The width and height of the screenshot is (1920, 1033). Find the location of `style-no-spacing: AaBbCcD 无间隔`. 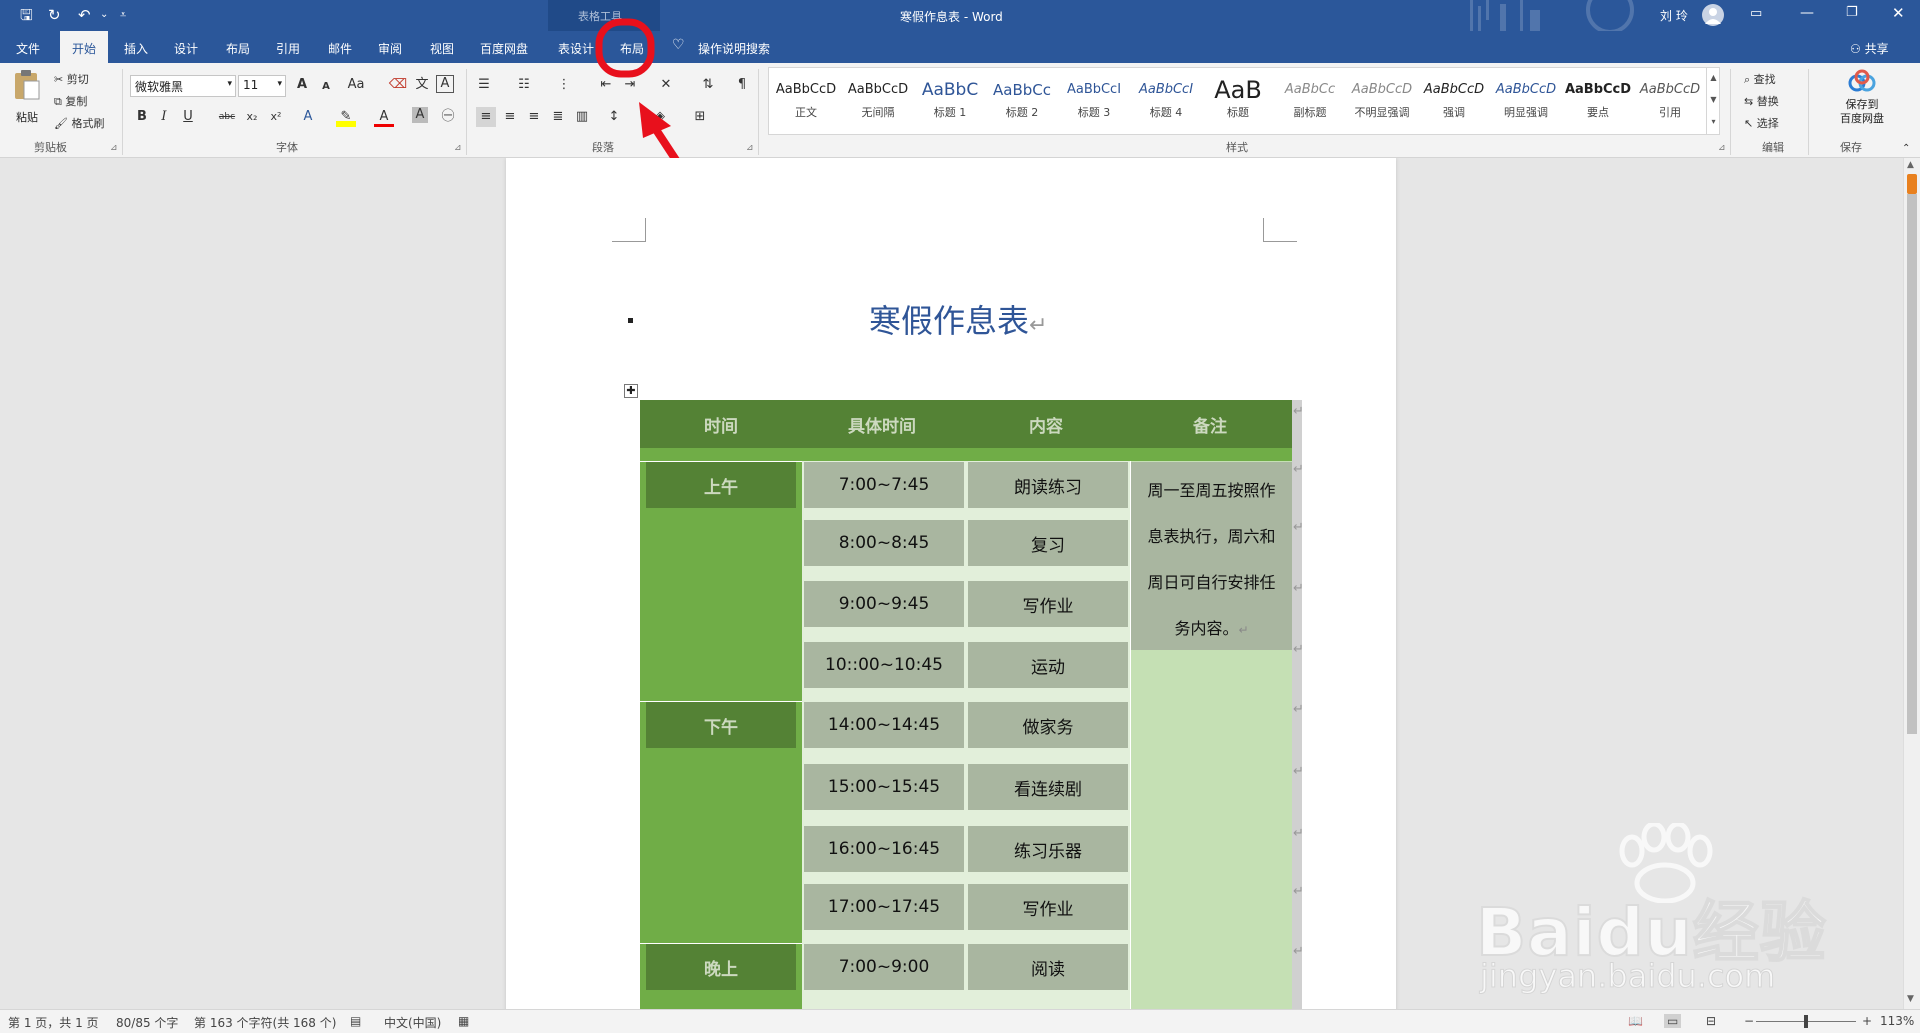

style-no-spacing: AaBbCcD 无间隔 is located at coordinates (878, 105).